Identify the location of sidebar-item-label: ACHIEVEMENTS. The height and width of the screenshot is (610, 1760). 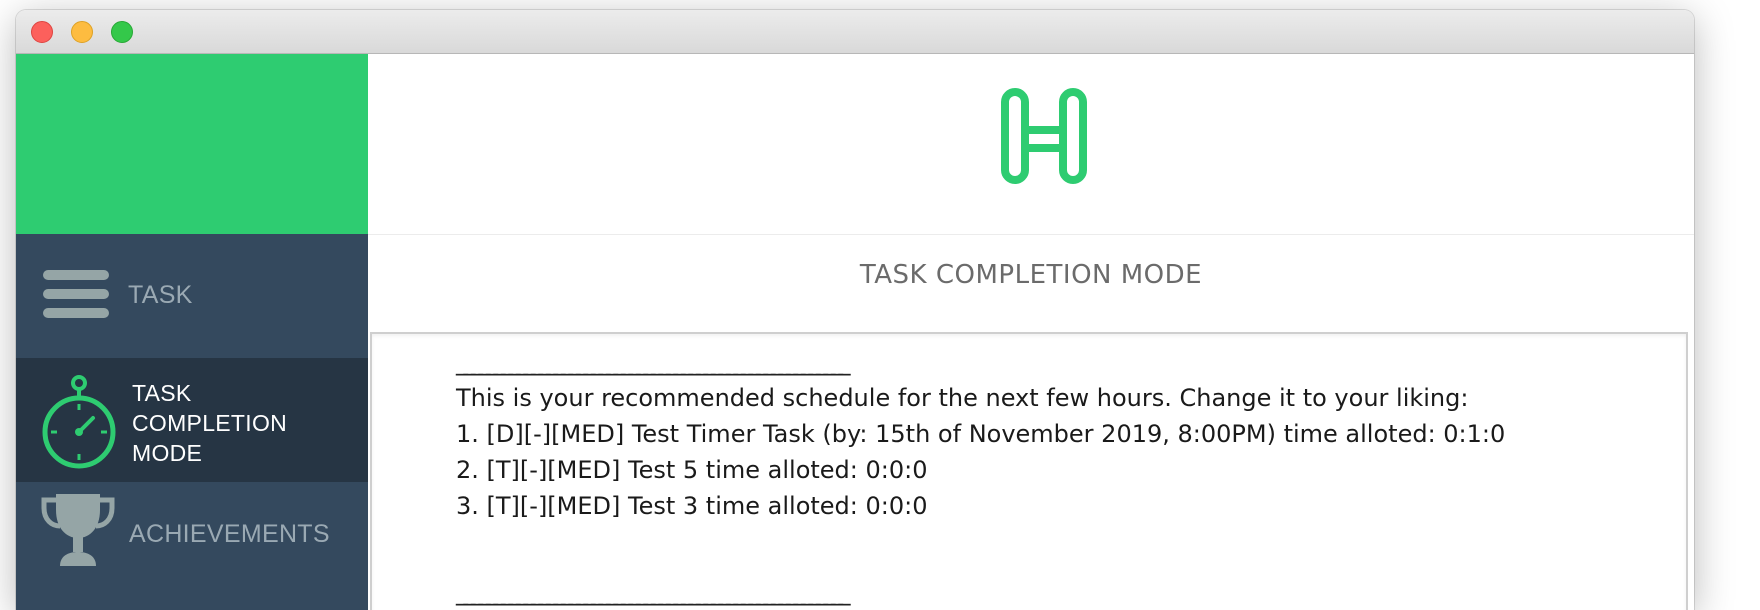
(229, 534).